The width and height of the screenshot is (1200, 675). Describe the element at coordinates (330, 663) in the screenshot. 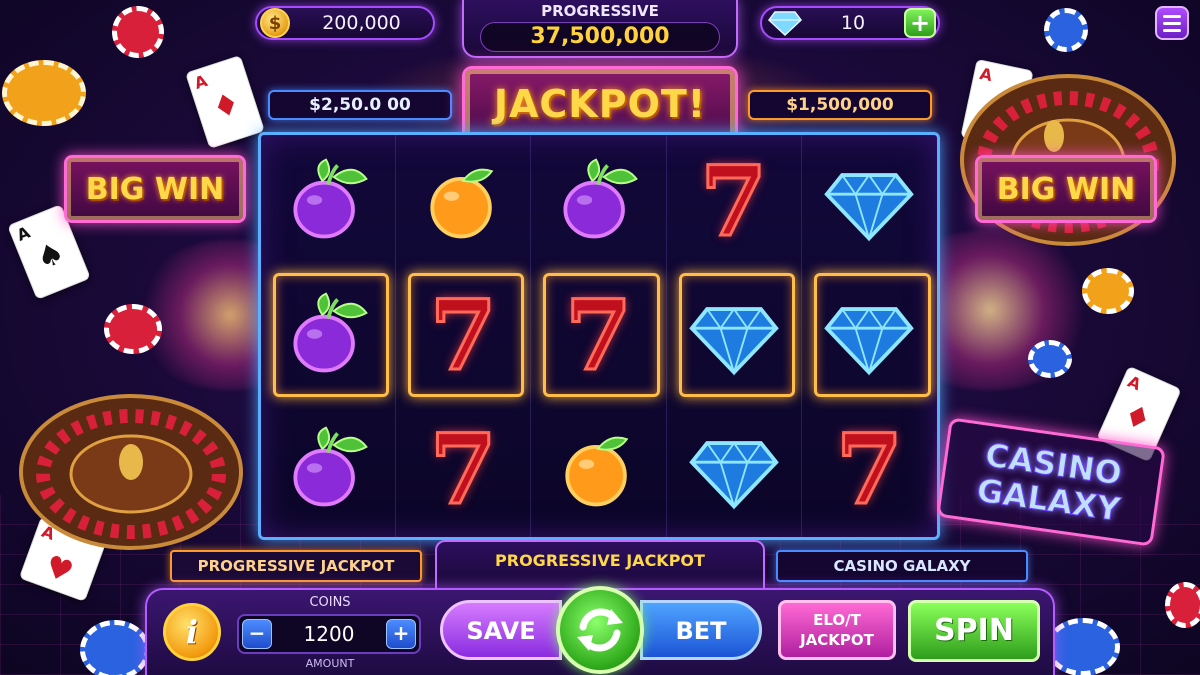

I see `amount-label: AMOUNT` at that location.